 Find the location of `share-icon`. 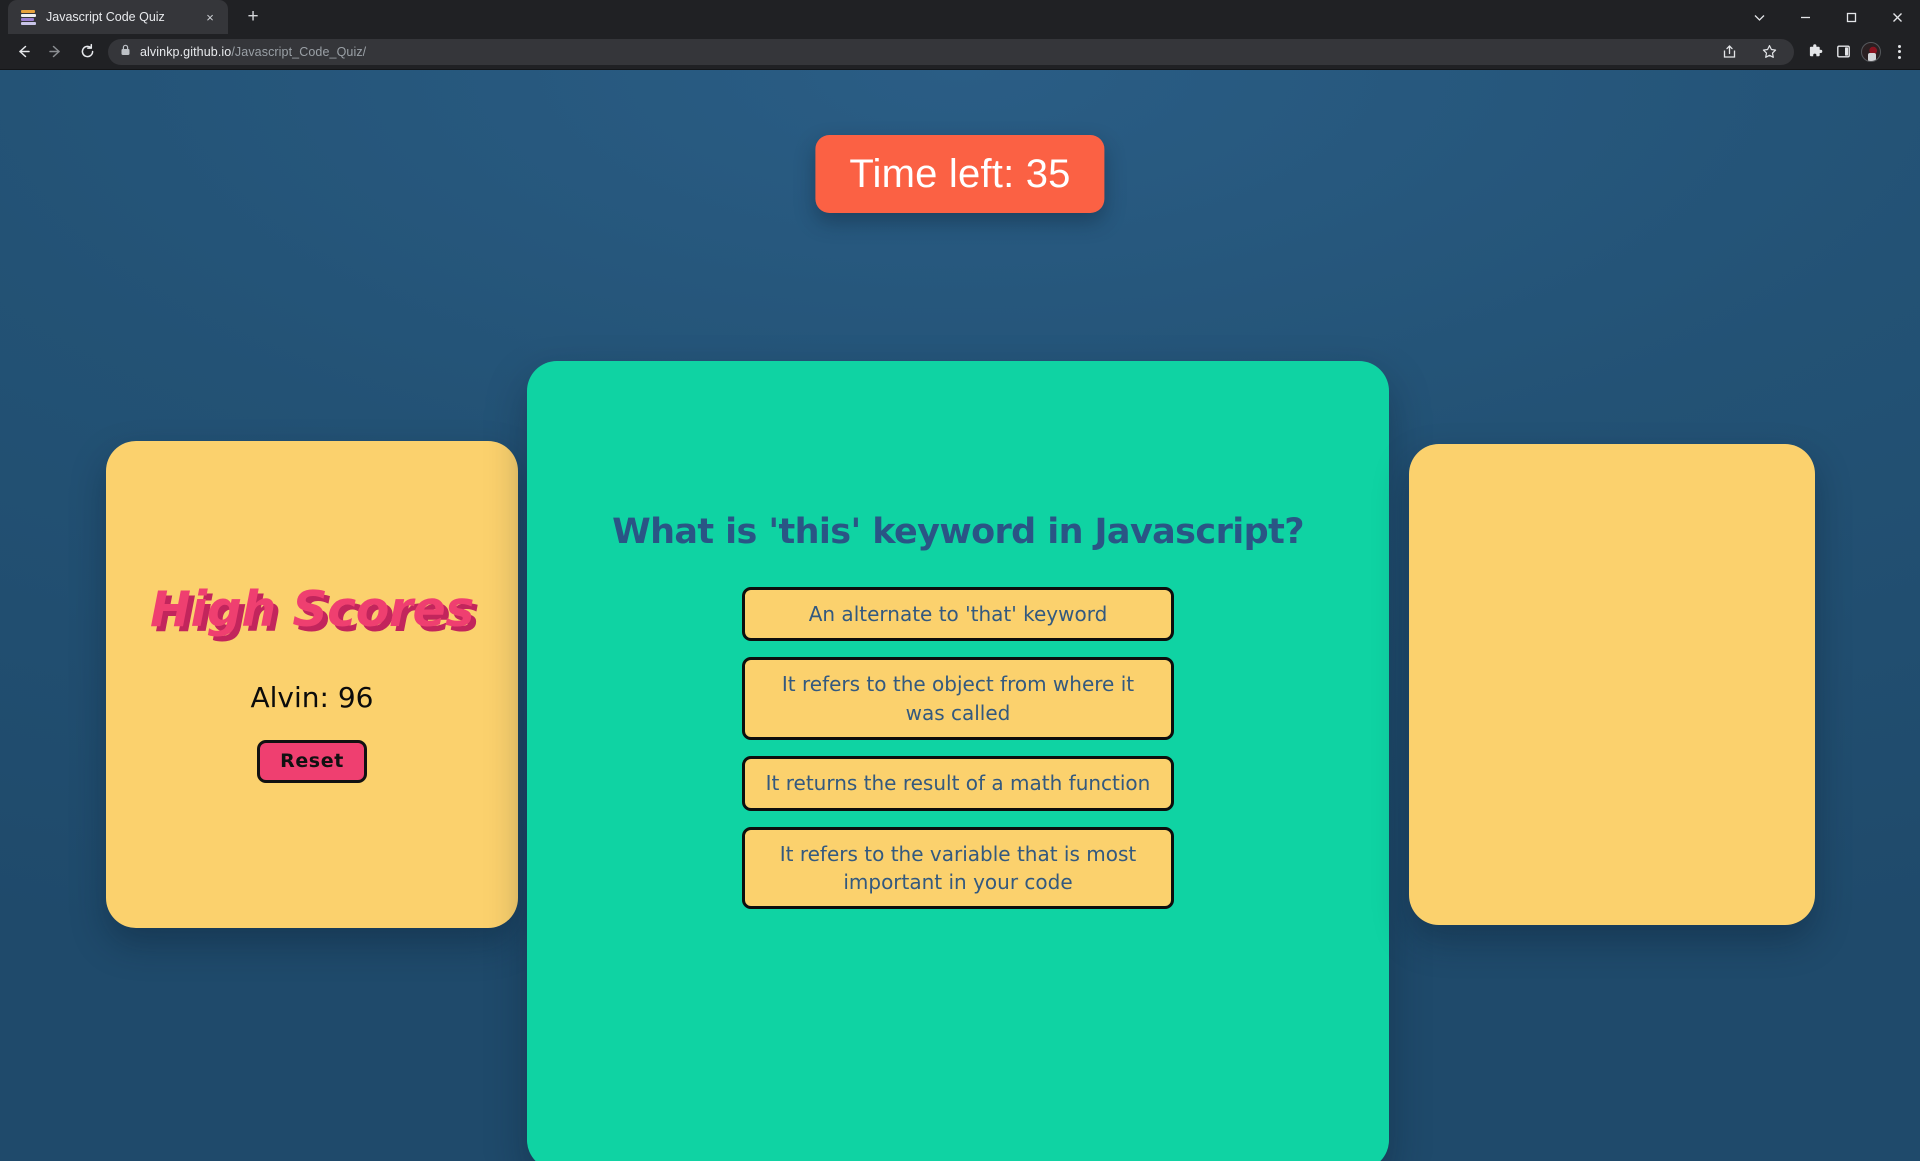

share-icon is located at coordinates (1729, 52).